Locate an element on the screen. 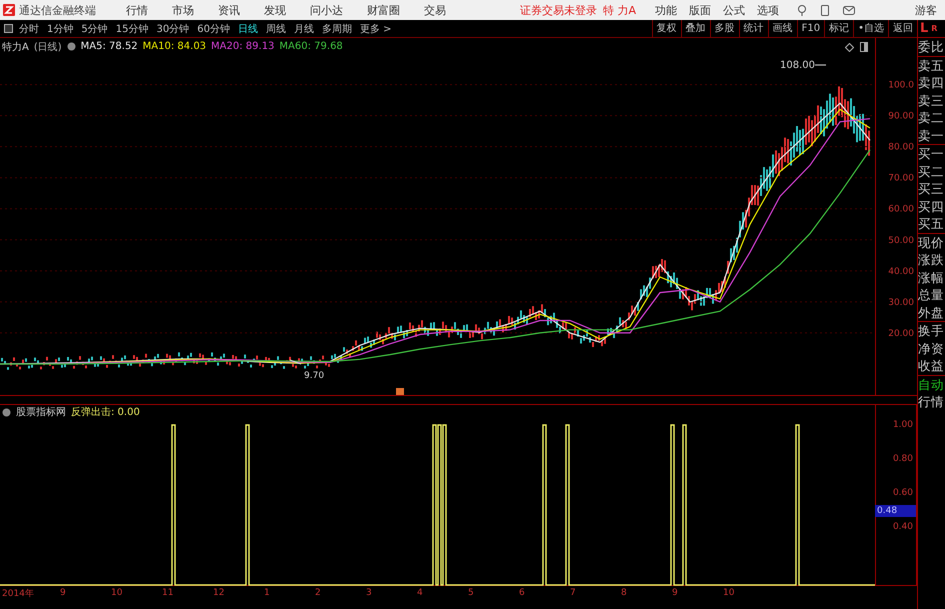 Image resolution: width=945 pixels, height=609 pixels. corner-label: L is located at coordinates (924, 29).